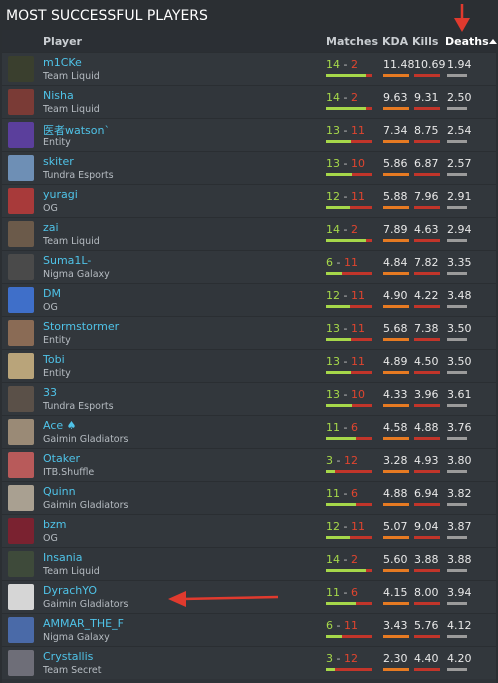  Describe the element at coordinates (61, 458) in the screenshot. I see `player-name-link: Otaker` at that location.